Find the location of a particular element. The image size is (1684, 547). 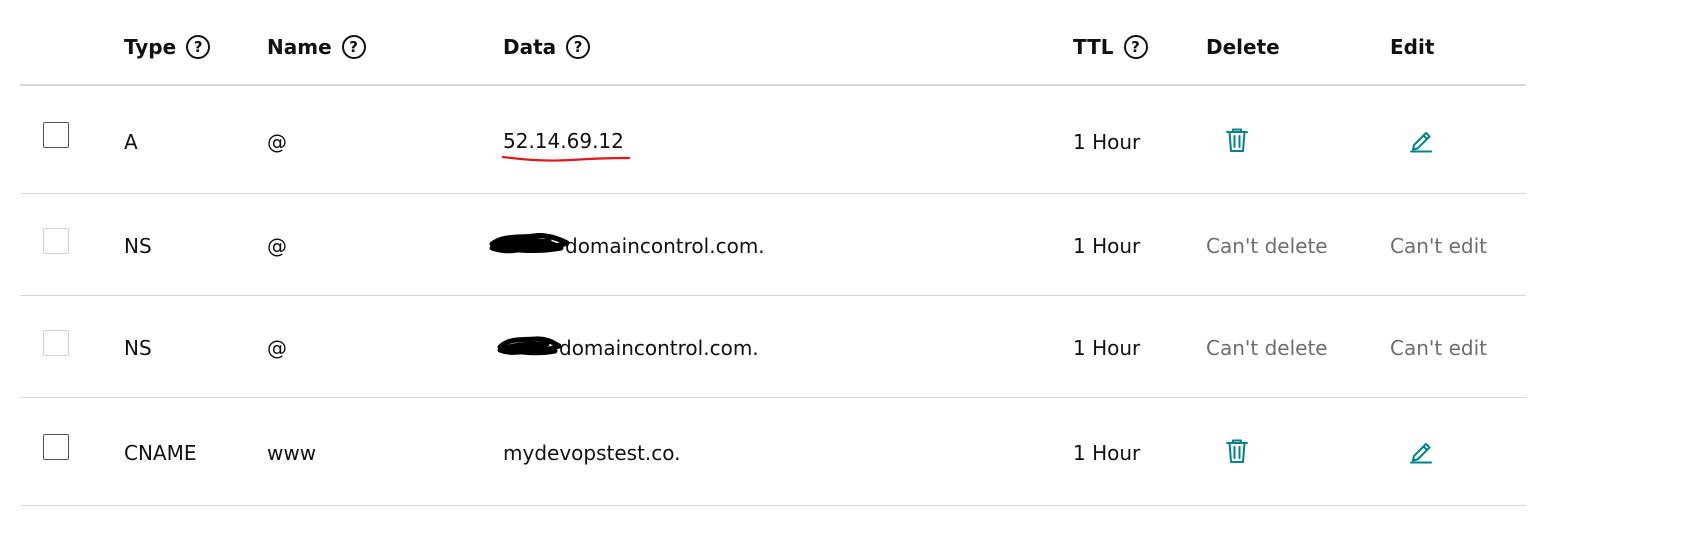

column-header-type: Type ? is located at coordinates (167, 47).